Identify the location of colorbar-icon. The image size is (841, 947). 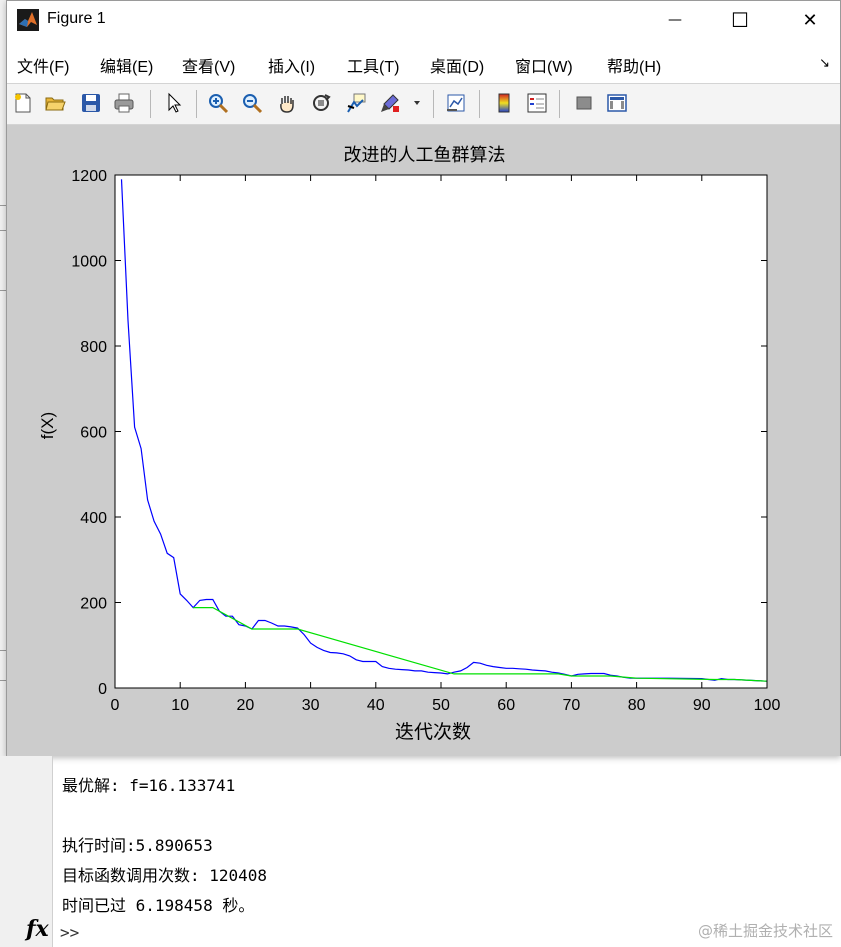
(504, 103).